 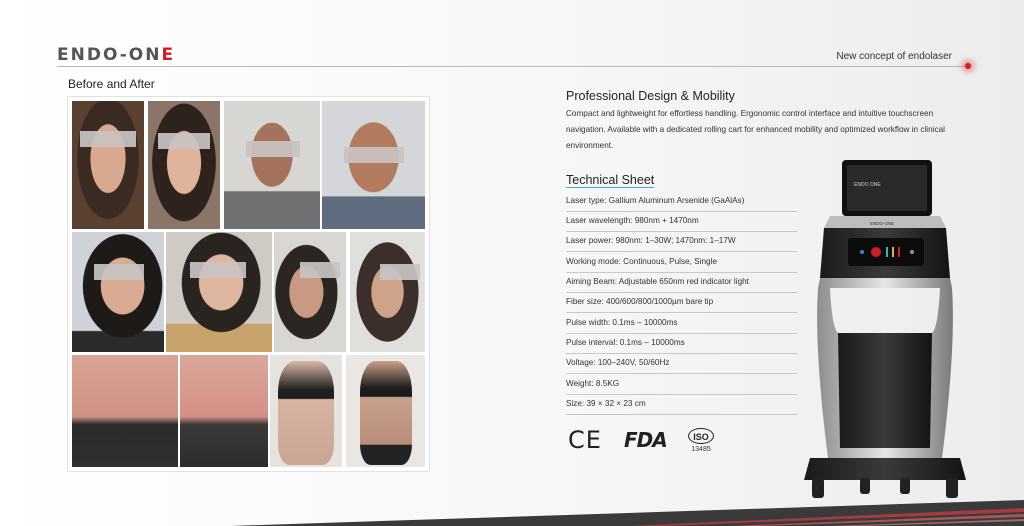 What do you see at coordinates (885, 329) in the screenshot?
I see `endolaser-device-on-cart: ENDO ONE ENDO-ONE` at bounding box center [885, 329].